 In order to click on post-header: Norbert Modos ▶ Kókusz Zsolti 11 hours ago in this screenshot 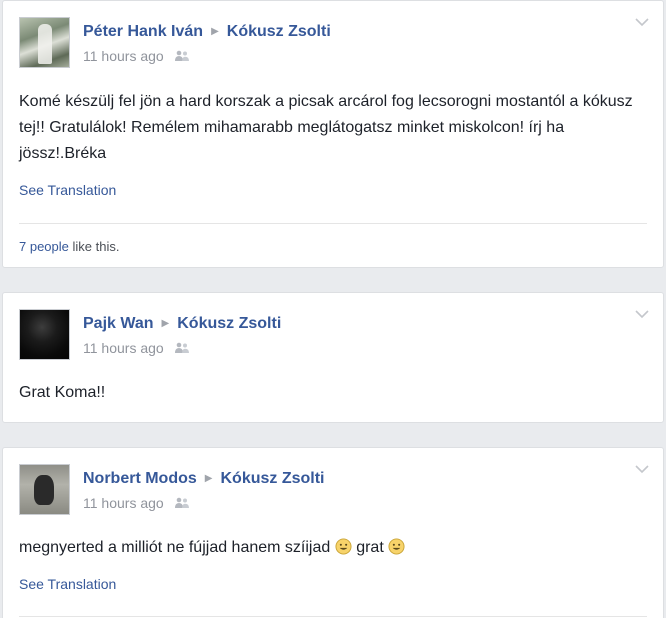, I will do `click(321, 490)`.